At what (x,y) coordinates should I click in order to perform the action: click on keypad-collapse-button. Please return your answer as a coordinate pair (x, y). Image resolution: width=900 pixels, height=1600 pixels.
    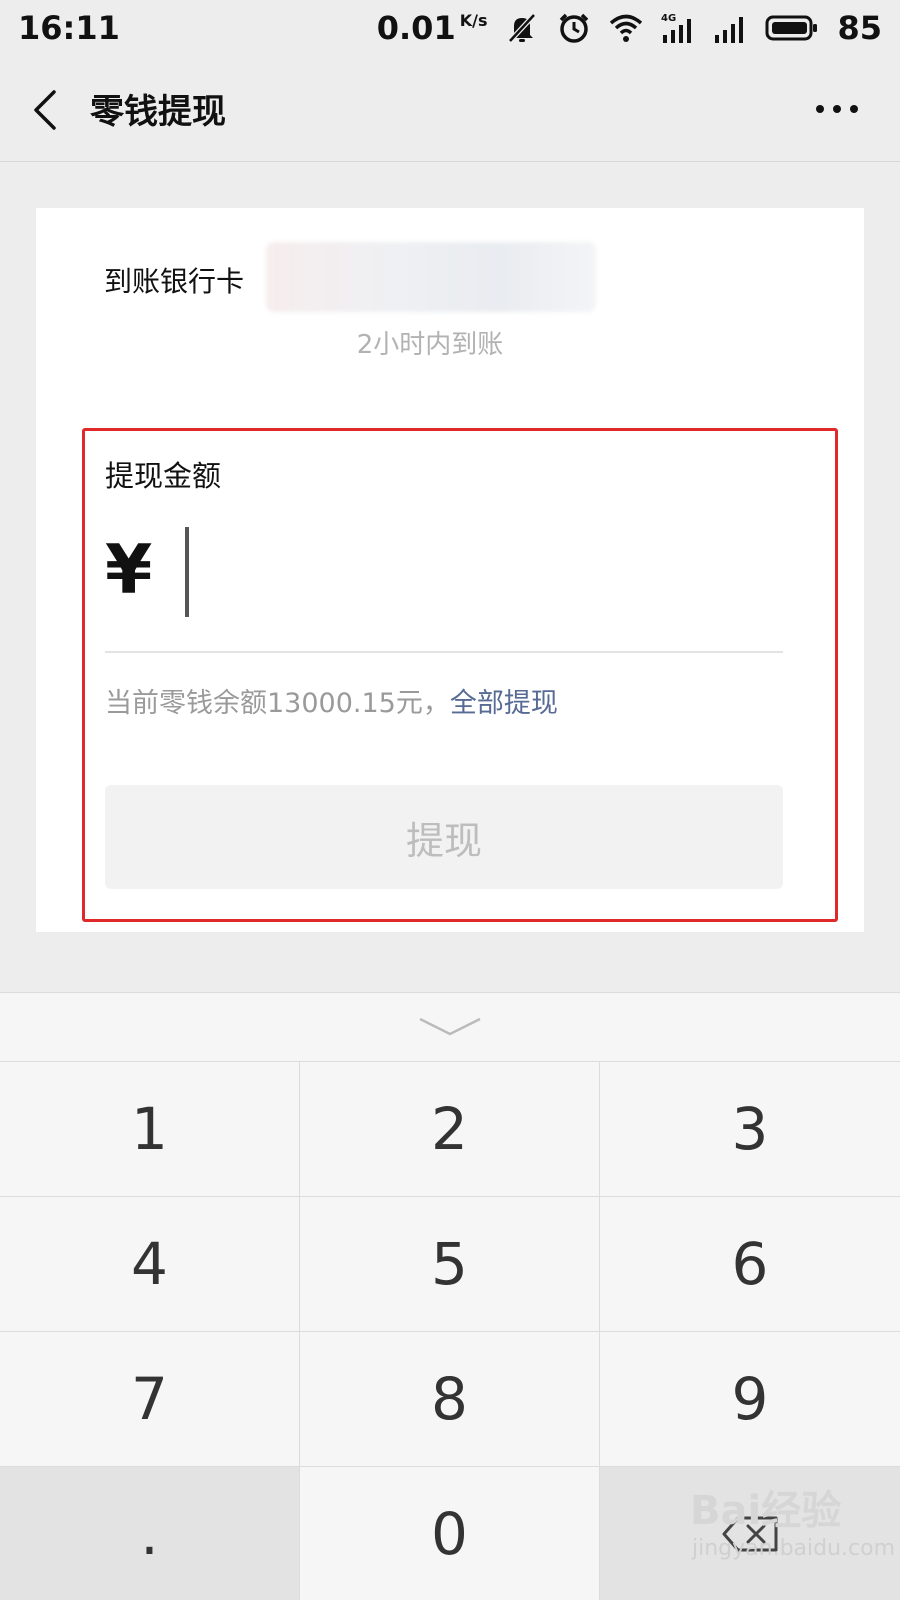
    Looking at the image, I should click on (450, 1027).